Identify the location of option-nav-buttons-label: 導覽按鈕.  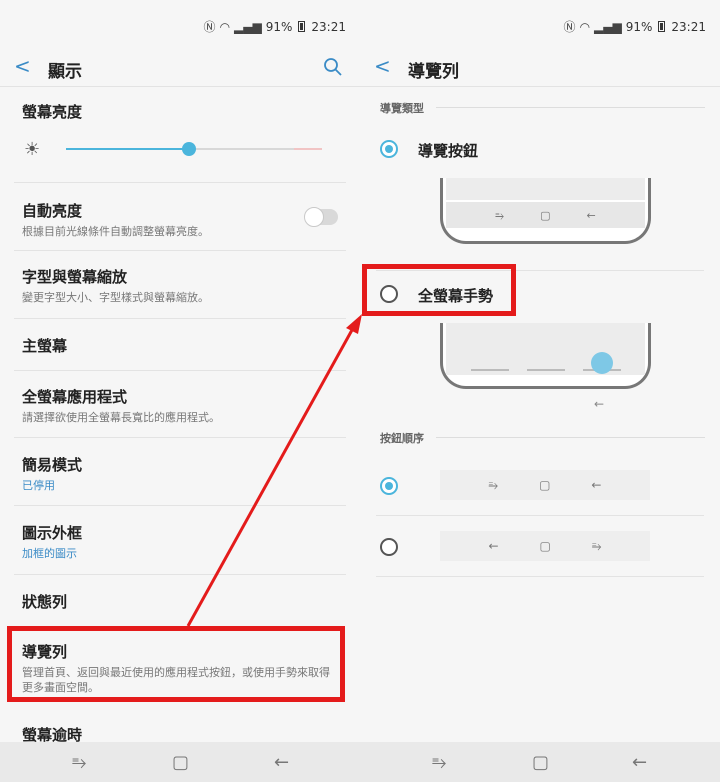
(448, 151).